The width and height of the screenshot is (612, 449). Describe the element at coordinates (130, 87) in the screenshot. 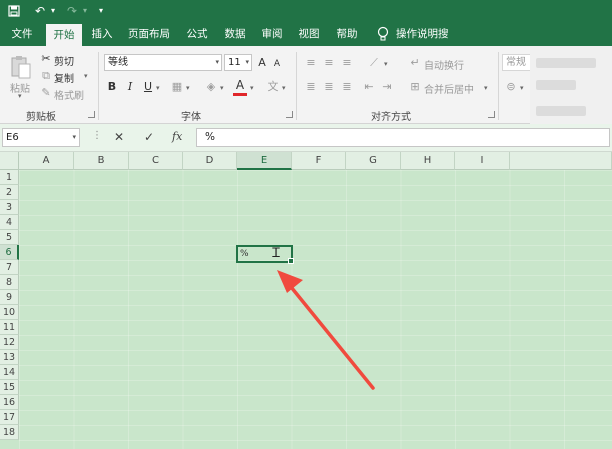

I see `italic-button: I` at that location.